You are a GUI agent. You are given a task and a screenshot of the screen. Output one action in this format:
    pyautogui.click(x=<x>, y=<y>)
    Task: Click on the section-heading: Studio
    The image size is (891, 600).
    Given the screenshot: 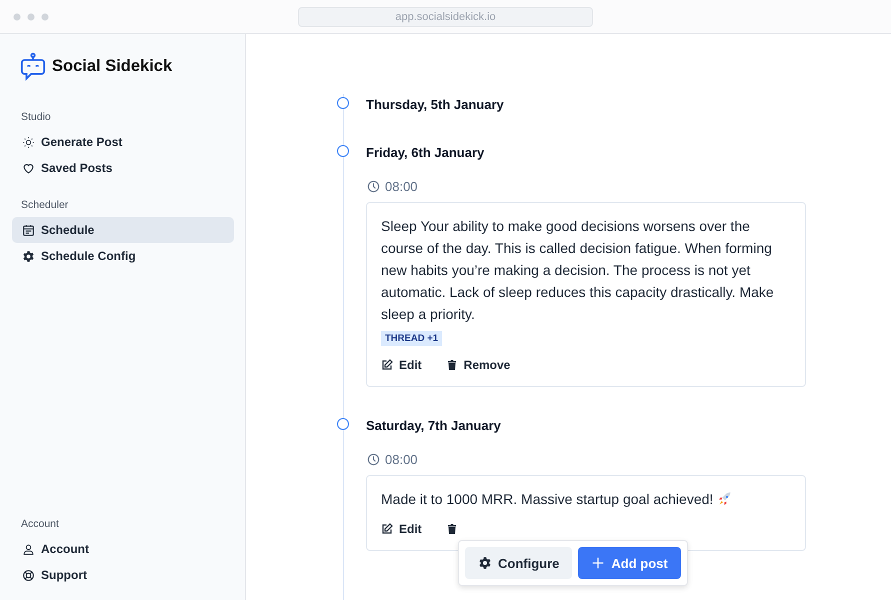 What is the action you would take?
    pyautogui.click(x=36, y=117)
    